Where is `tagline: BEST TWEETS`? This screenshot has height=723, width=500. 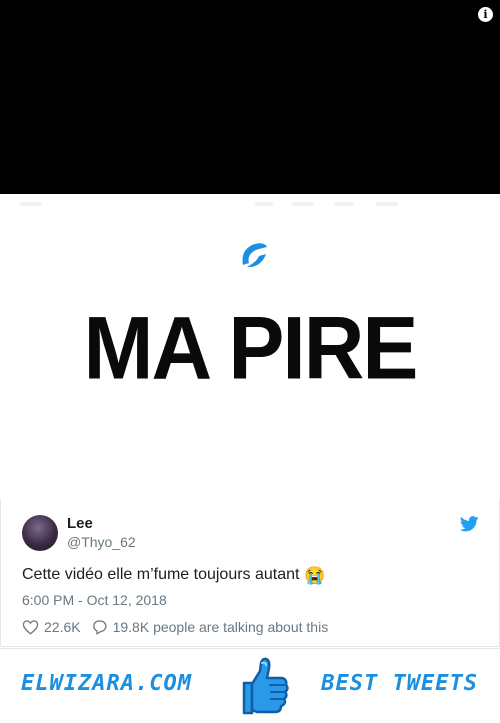 tagline: BEST TWEETS is located at coordinates (399, 683).